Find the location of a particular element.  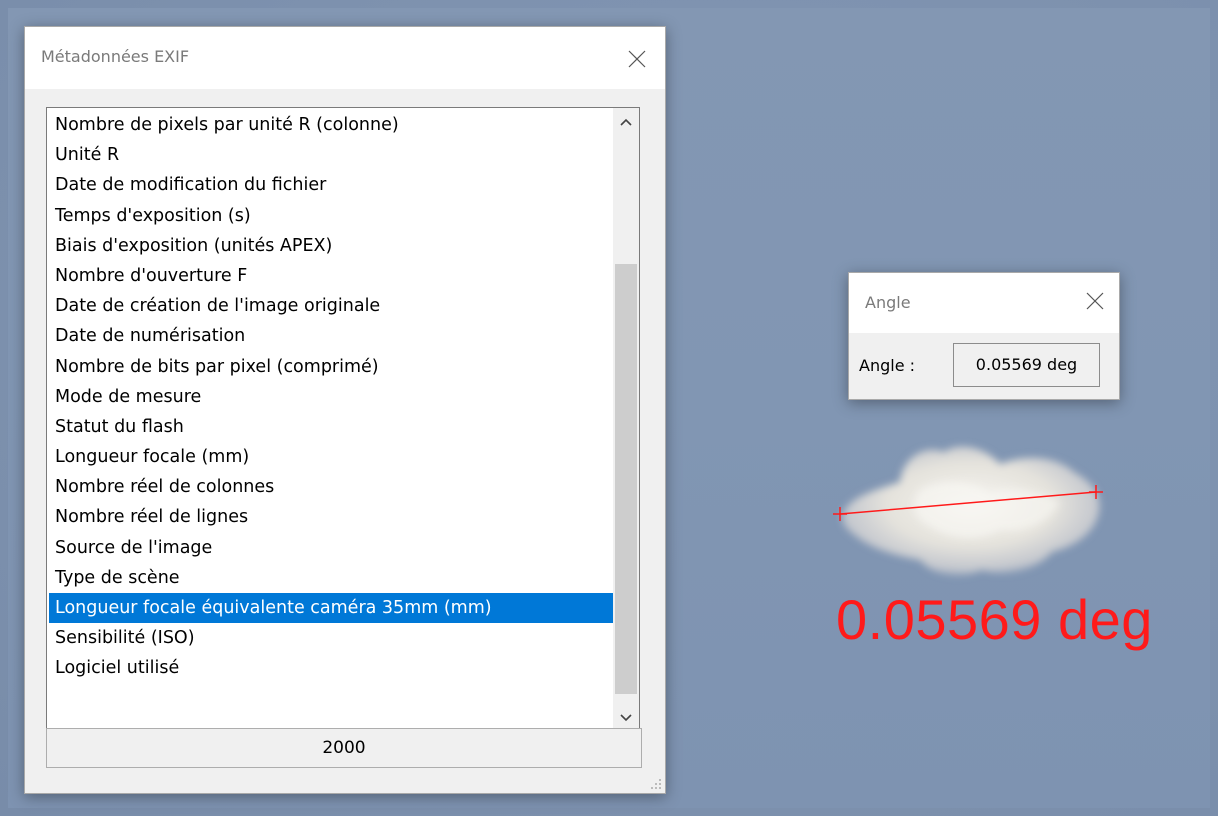

exif-tag-item: Logiciel utilisé is located at coordinates (331, 668).